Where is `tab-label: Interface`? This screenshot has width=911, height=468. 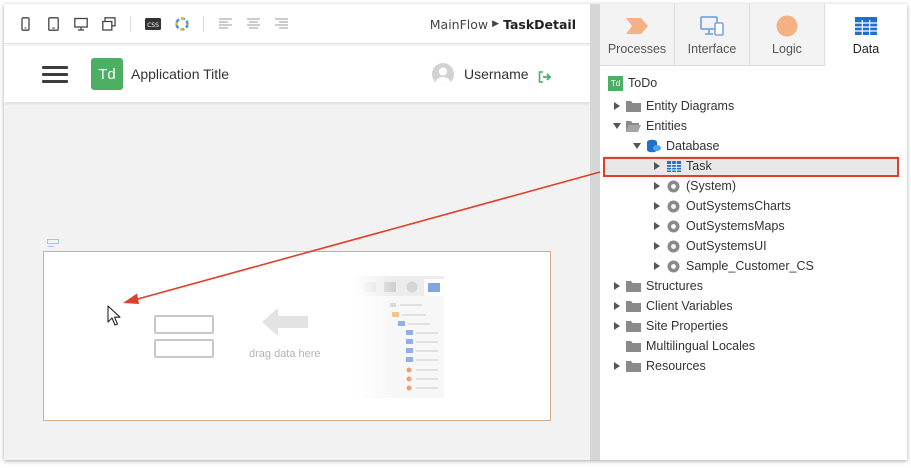 tab-label: Interface is located at coordinates (712, 49).